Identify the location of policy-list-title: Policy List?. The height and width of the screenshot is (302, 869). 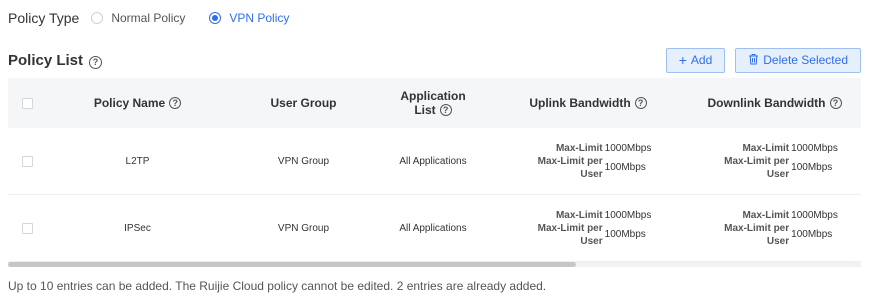
(55, 60).